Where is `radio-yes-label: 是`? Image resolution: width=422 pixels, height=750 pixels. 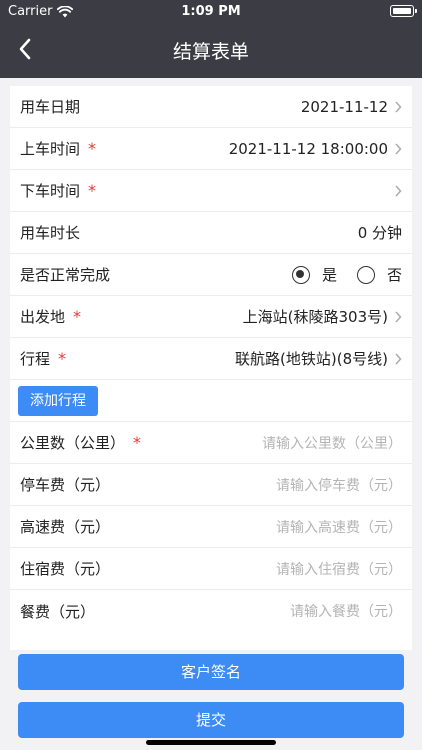
radio-yes-label: 是 is located at coordinates (329, 274).